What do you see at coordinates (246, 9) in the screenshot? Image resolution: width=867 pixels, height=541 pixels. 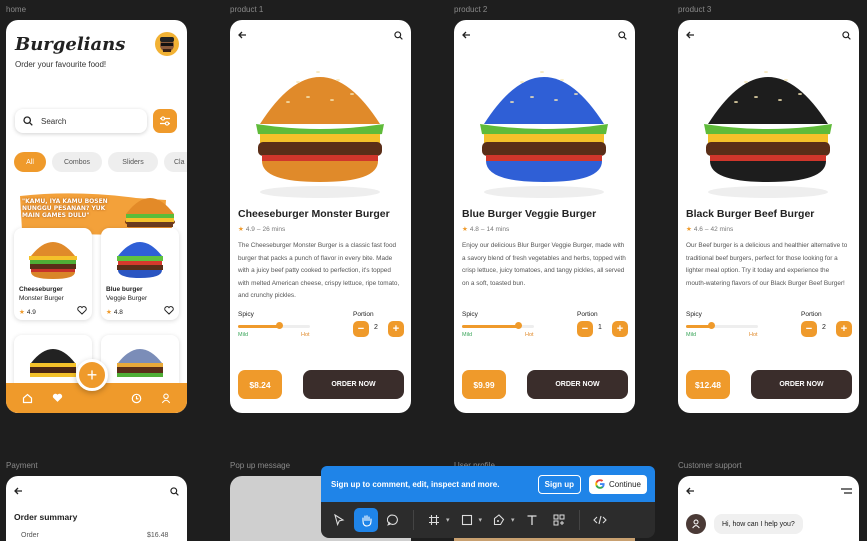 I see `frame-label-product1: product 1` at bounding box center [246, 9].